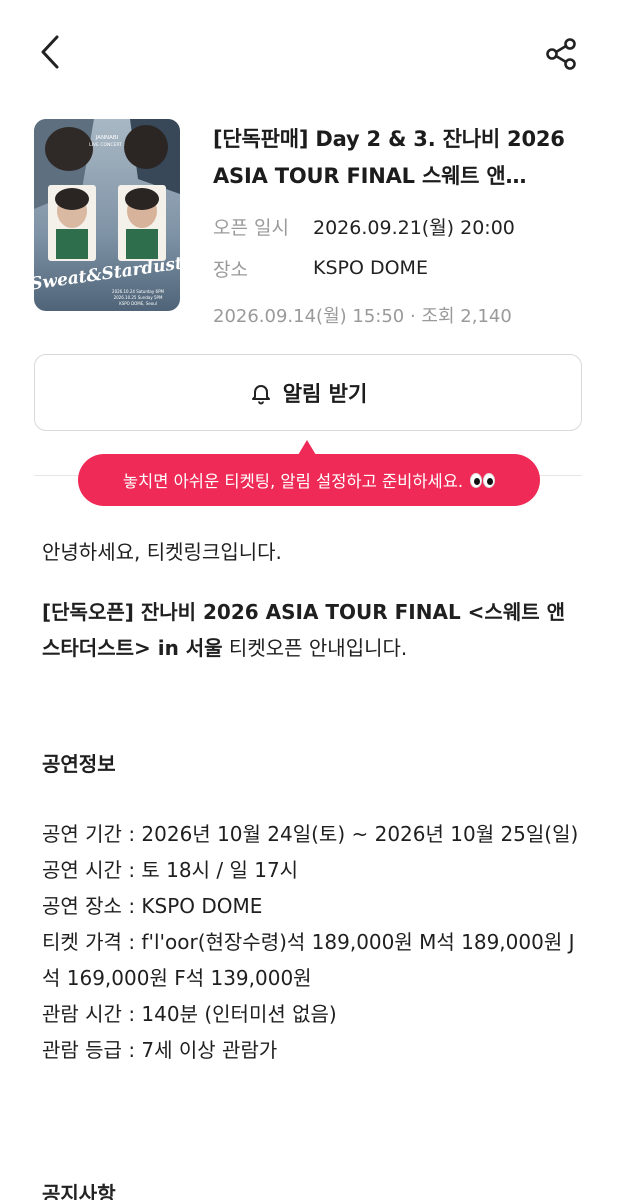  What do you see at coordinates (107, 145) in the screenshot?
I see `svg-text: LIVE CONCERT :` at bounding box center [107, 145].